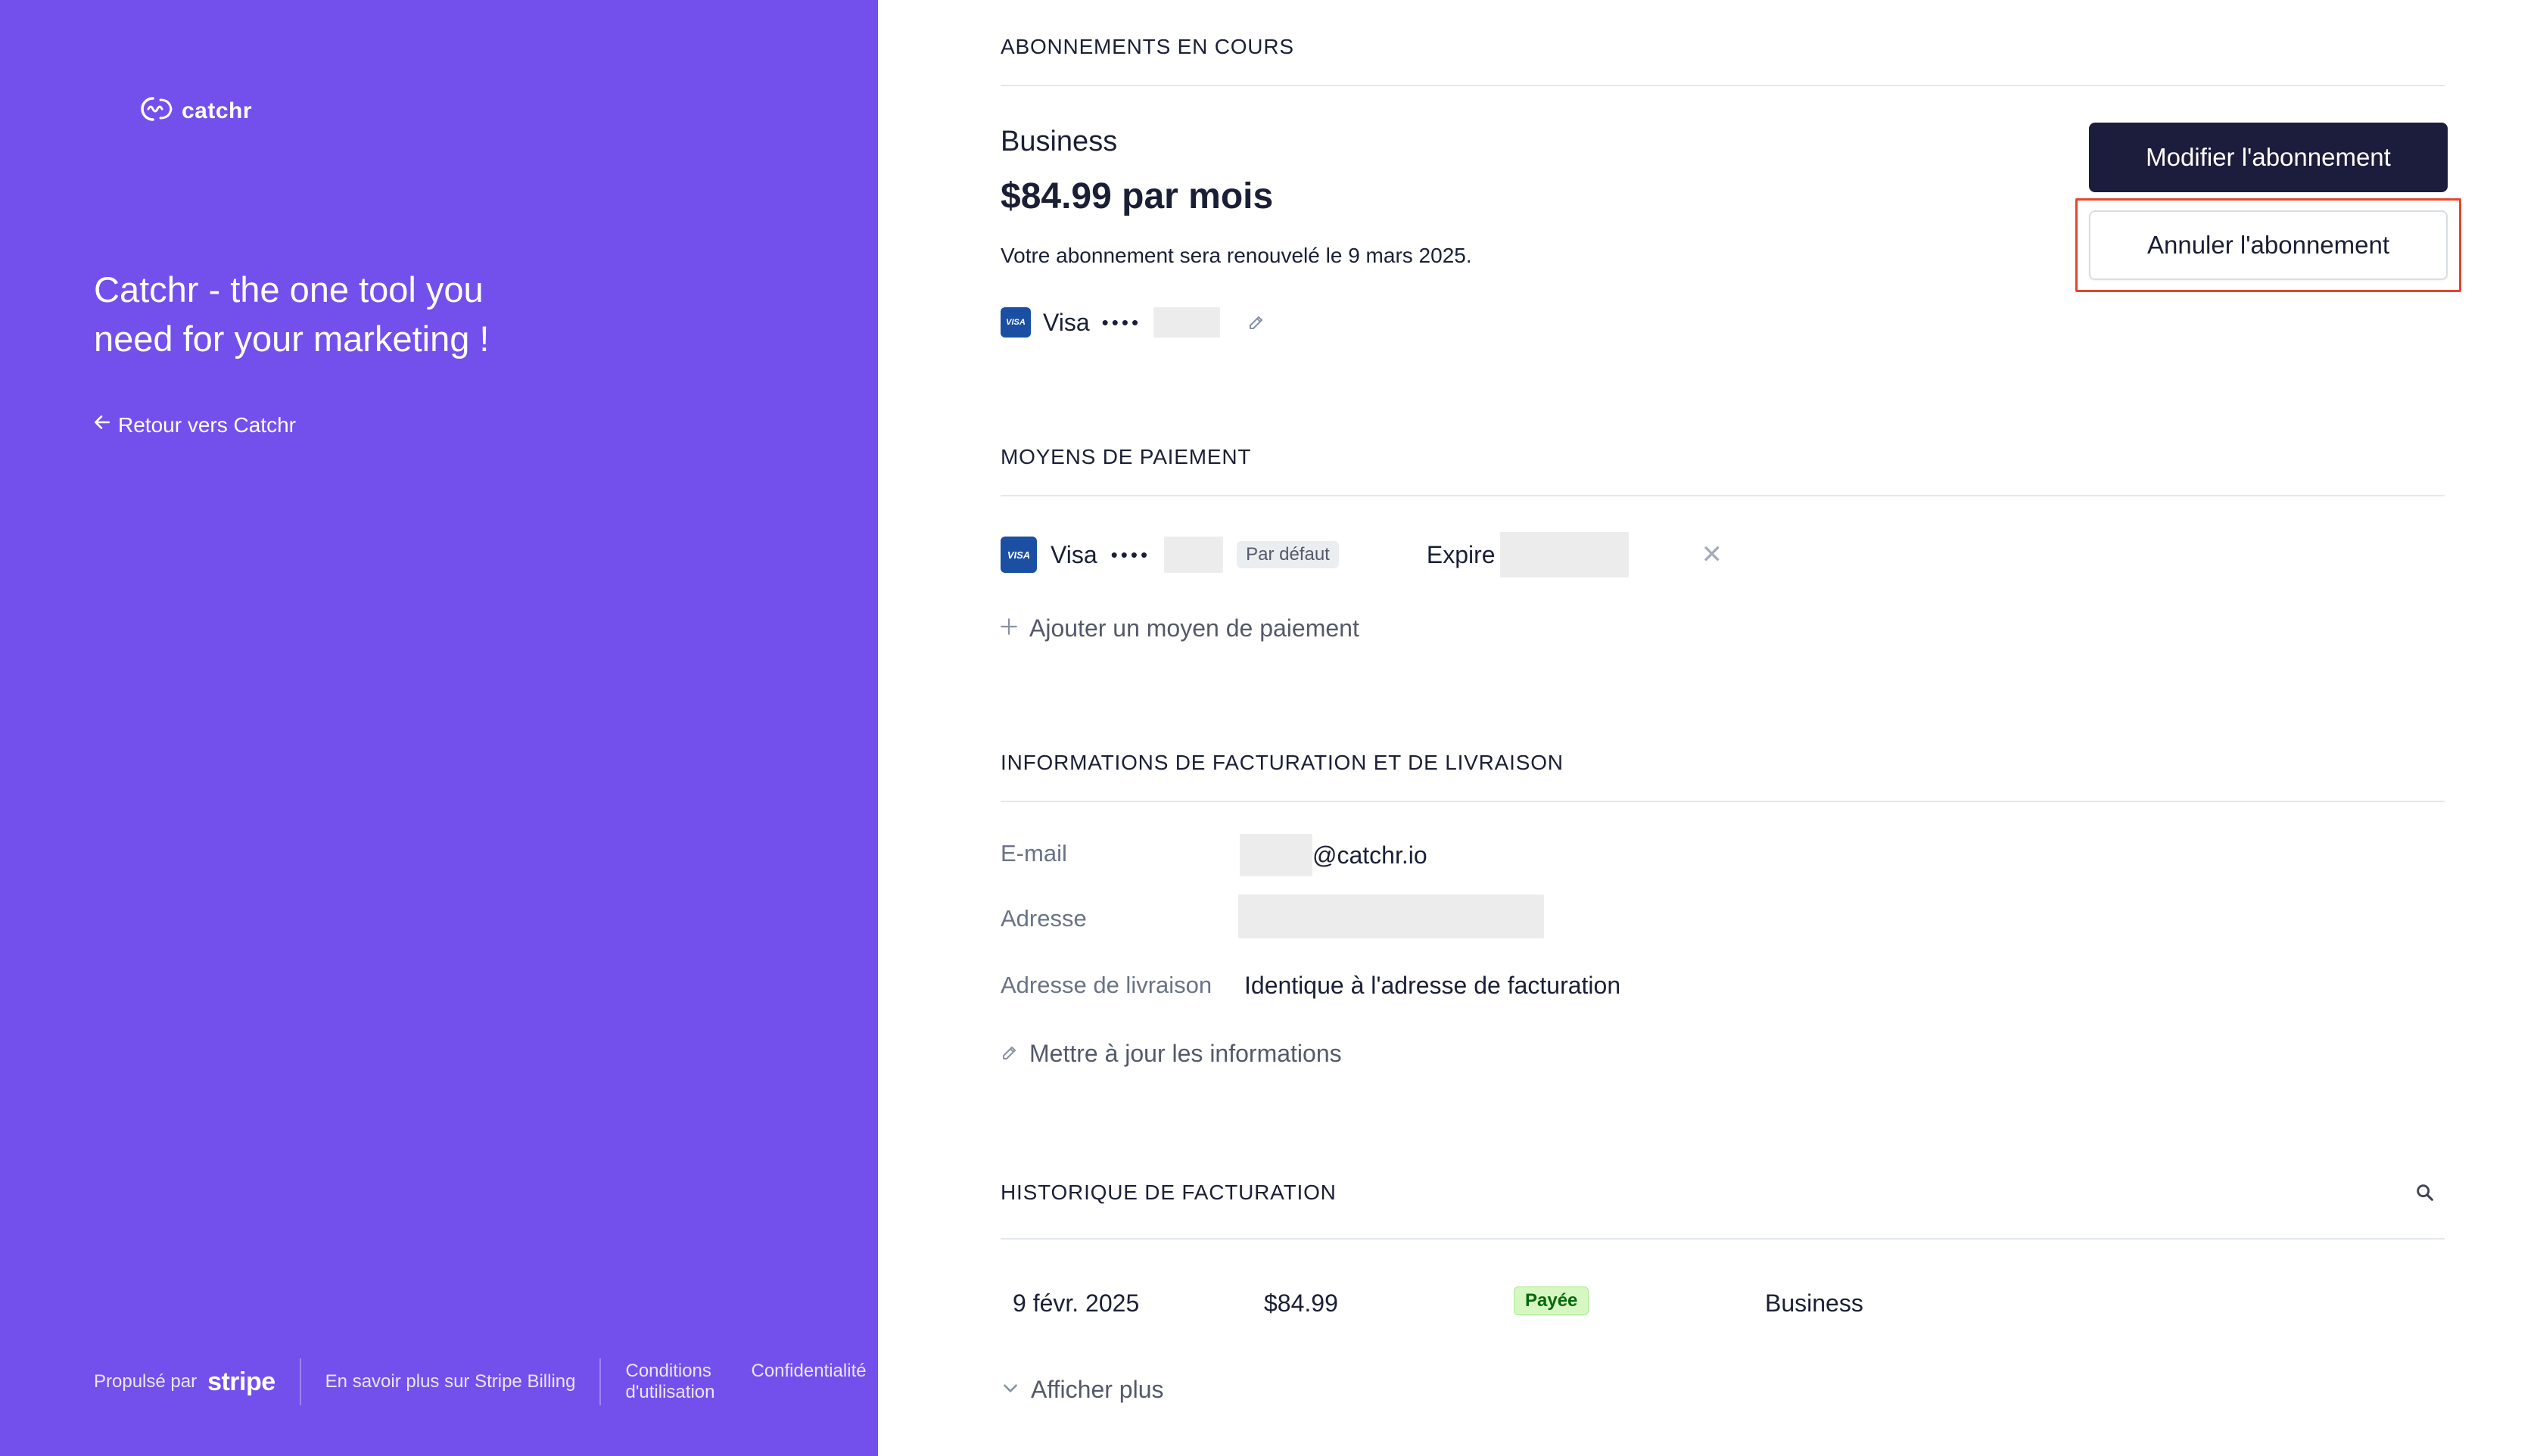 This screenshot has width=2537, height=1456. What do you see at coordinates (1712, 555) in the screenshot?
I see `remove-payment-method-icon: ✕` at bounding box center [1712, 555].